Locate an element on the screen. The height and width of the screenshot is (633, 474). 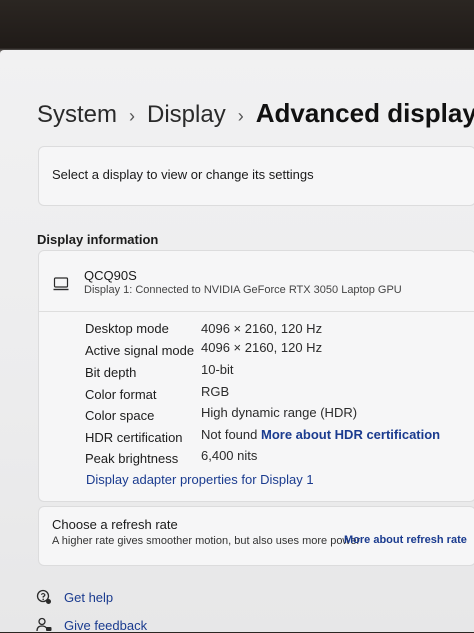
get-help-row: Get help is located at coordinates (74, 597).